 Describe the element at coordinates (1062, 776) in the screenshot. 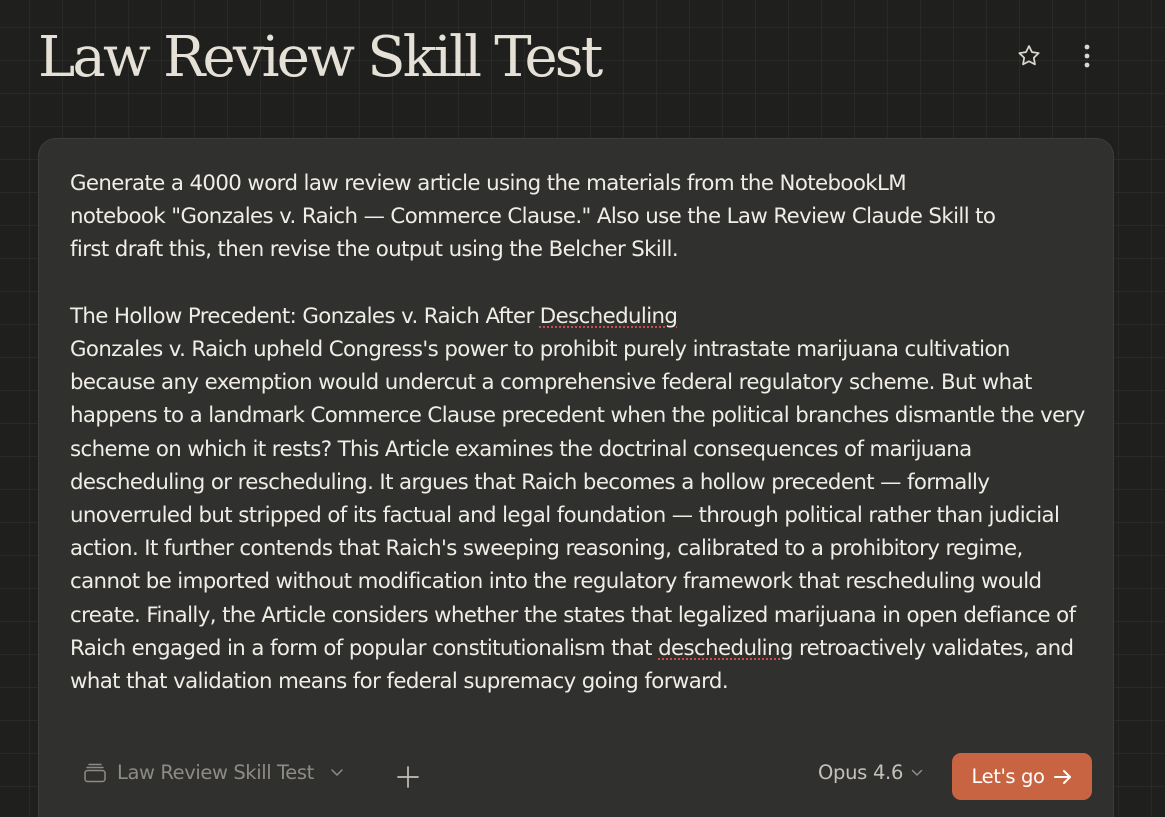

I see `arrow-right-icon` at that location.